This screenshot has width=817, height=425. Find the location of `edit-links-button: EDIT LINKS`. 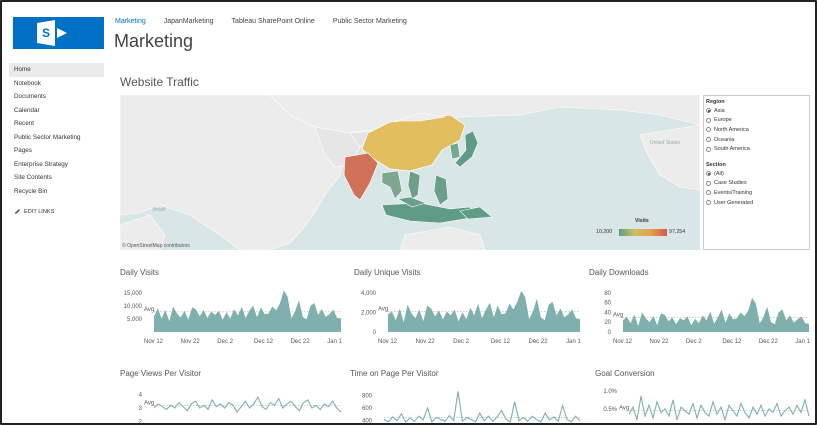

edit-links-button: EDIT LINKS is located at coordinates (34, 211).